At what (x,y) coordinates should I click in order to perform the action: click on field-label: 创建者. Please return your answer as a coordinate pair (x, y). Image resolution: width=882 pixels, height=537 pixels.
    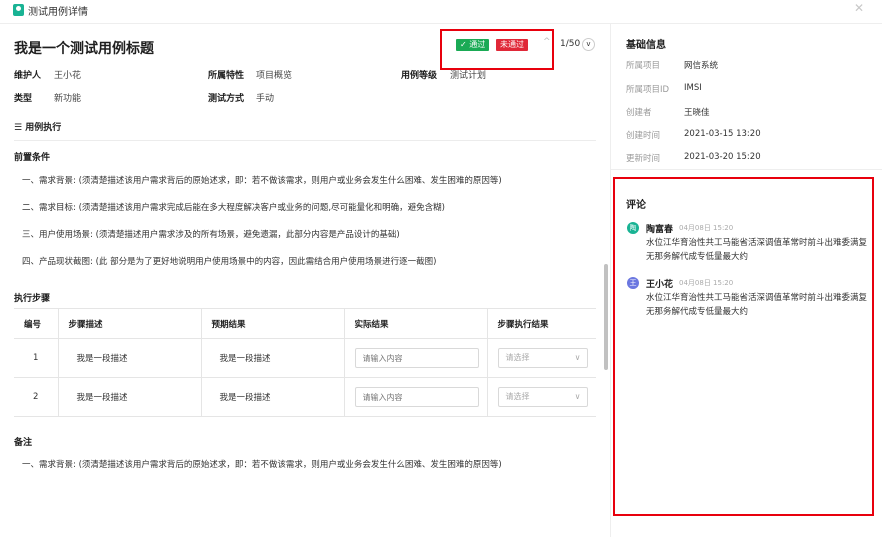
    Looking at the image, I should click on (639, 113).